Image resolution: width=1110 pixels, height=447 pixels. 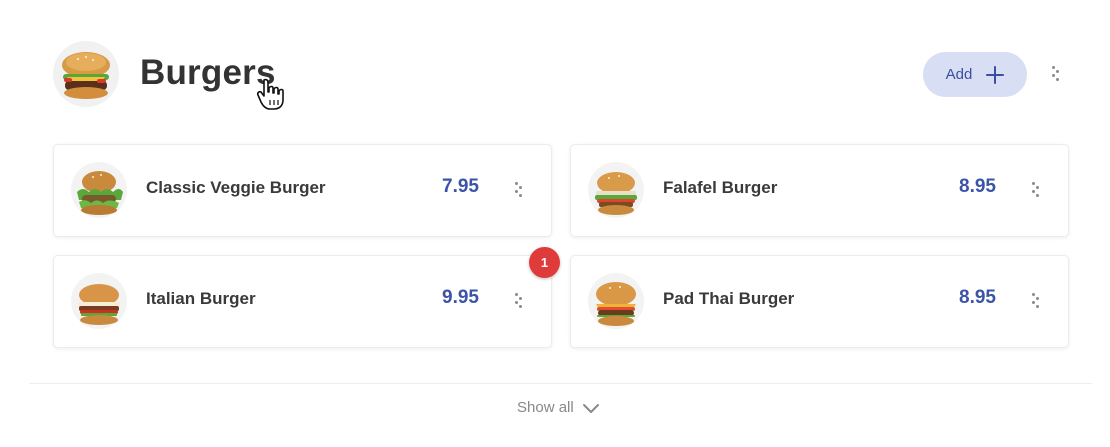 What do you see at coordinates (544, 262) in the screenshot?
I see `notification-badge: 1` at bounding box center [544, 262].